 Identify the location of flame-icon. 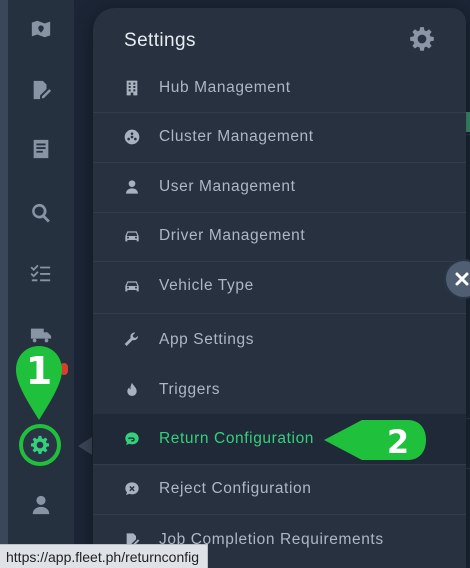
(132, 390).